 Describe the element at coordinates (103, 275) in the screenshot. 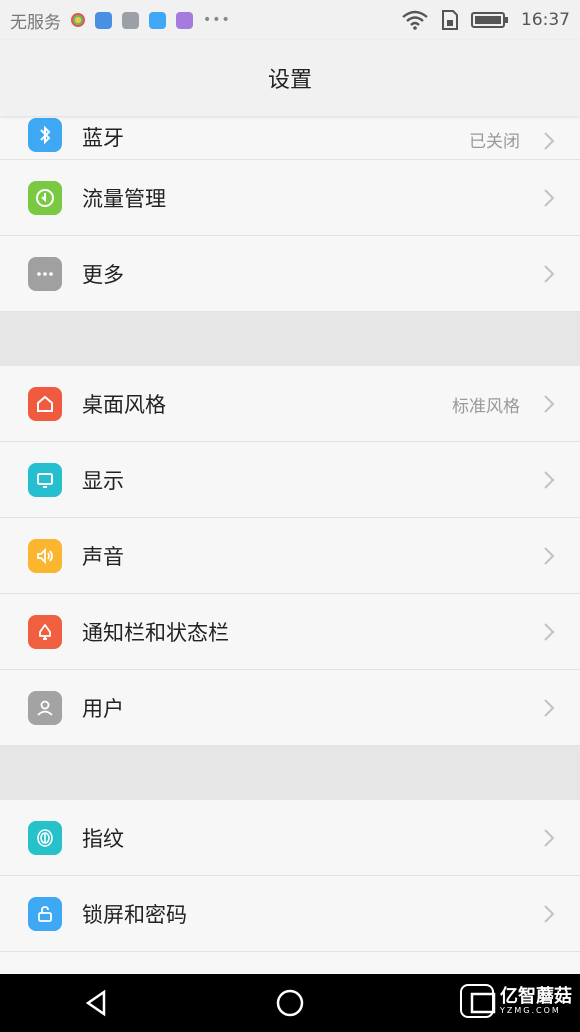

I see `settings-item-label: 更多` at that location.